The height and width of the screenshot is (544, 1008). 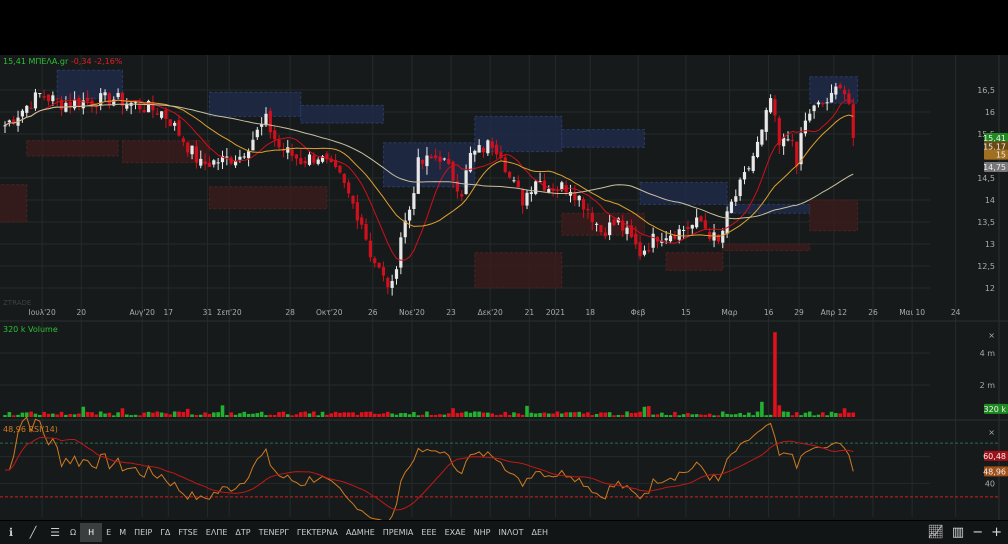 What do you see at coordinates (482, 532) in the screenshot?
I see `symbol-tab: ΝΗΡ` at bounding box center [482, 532].